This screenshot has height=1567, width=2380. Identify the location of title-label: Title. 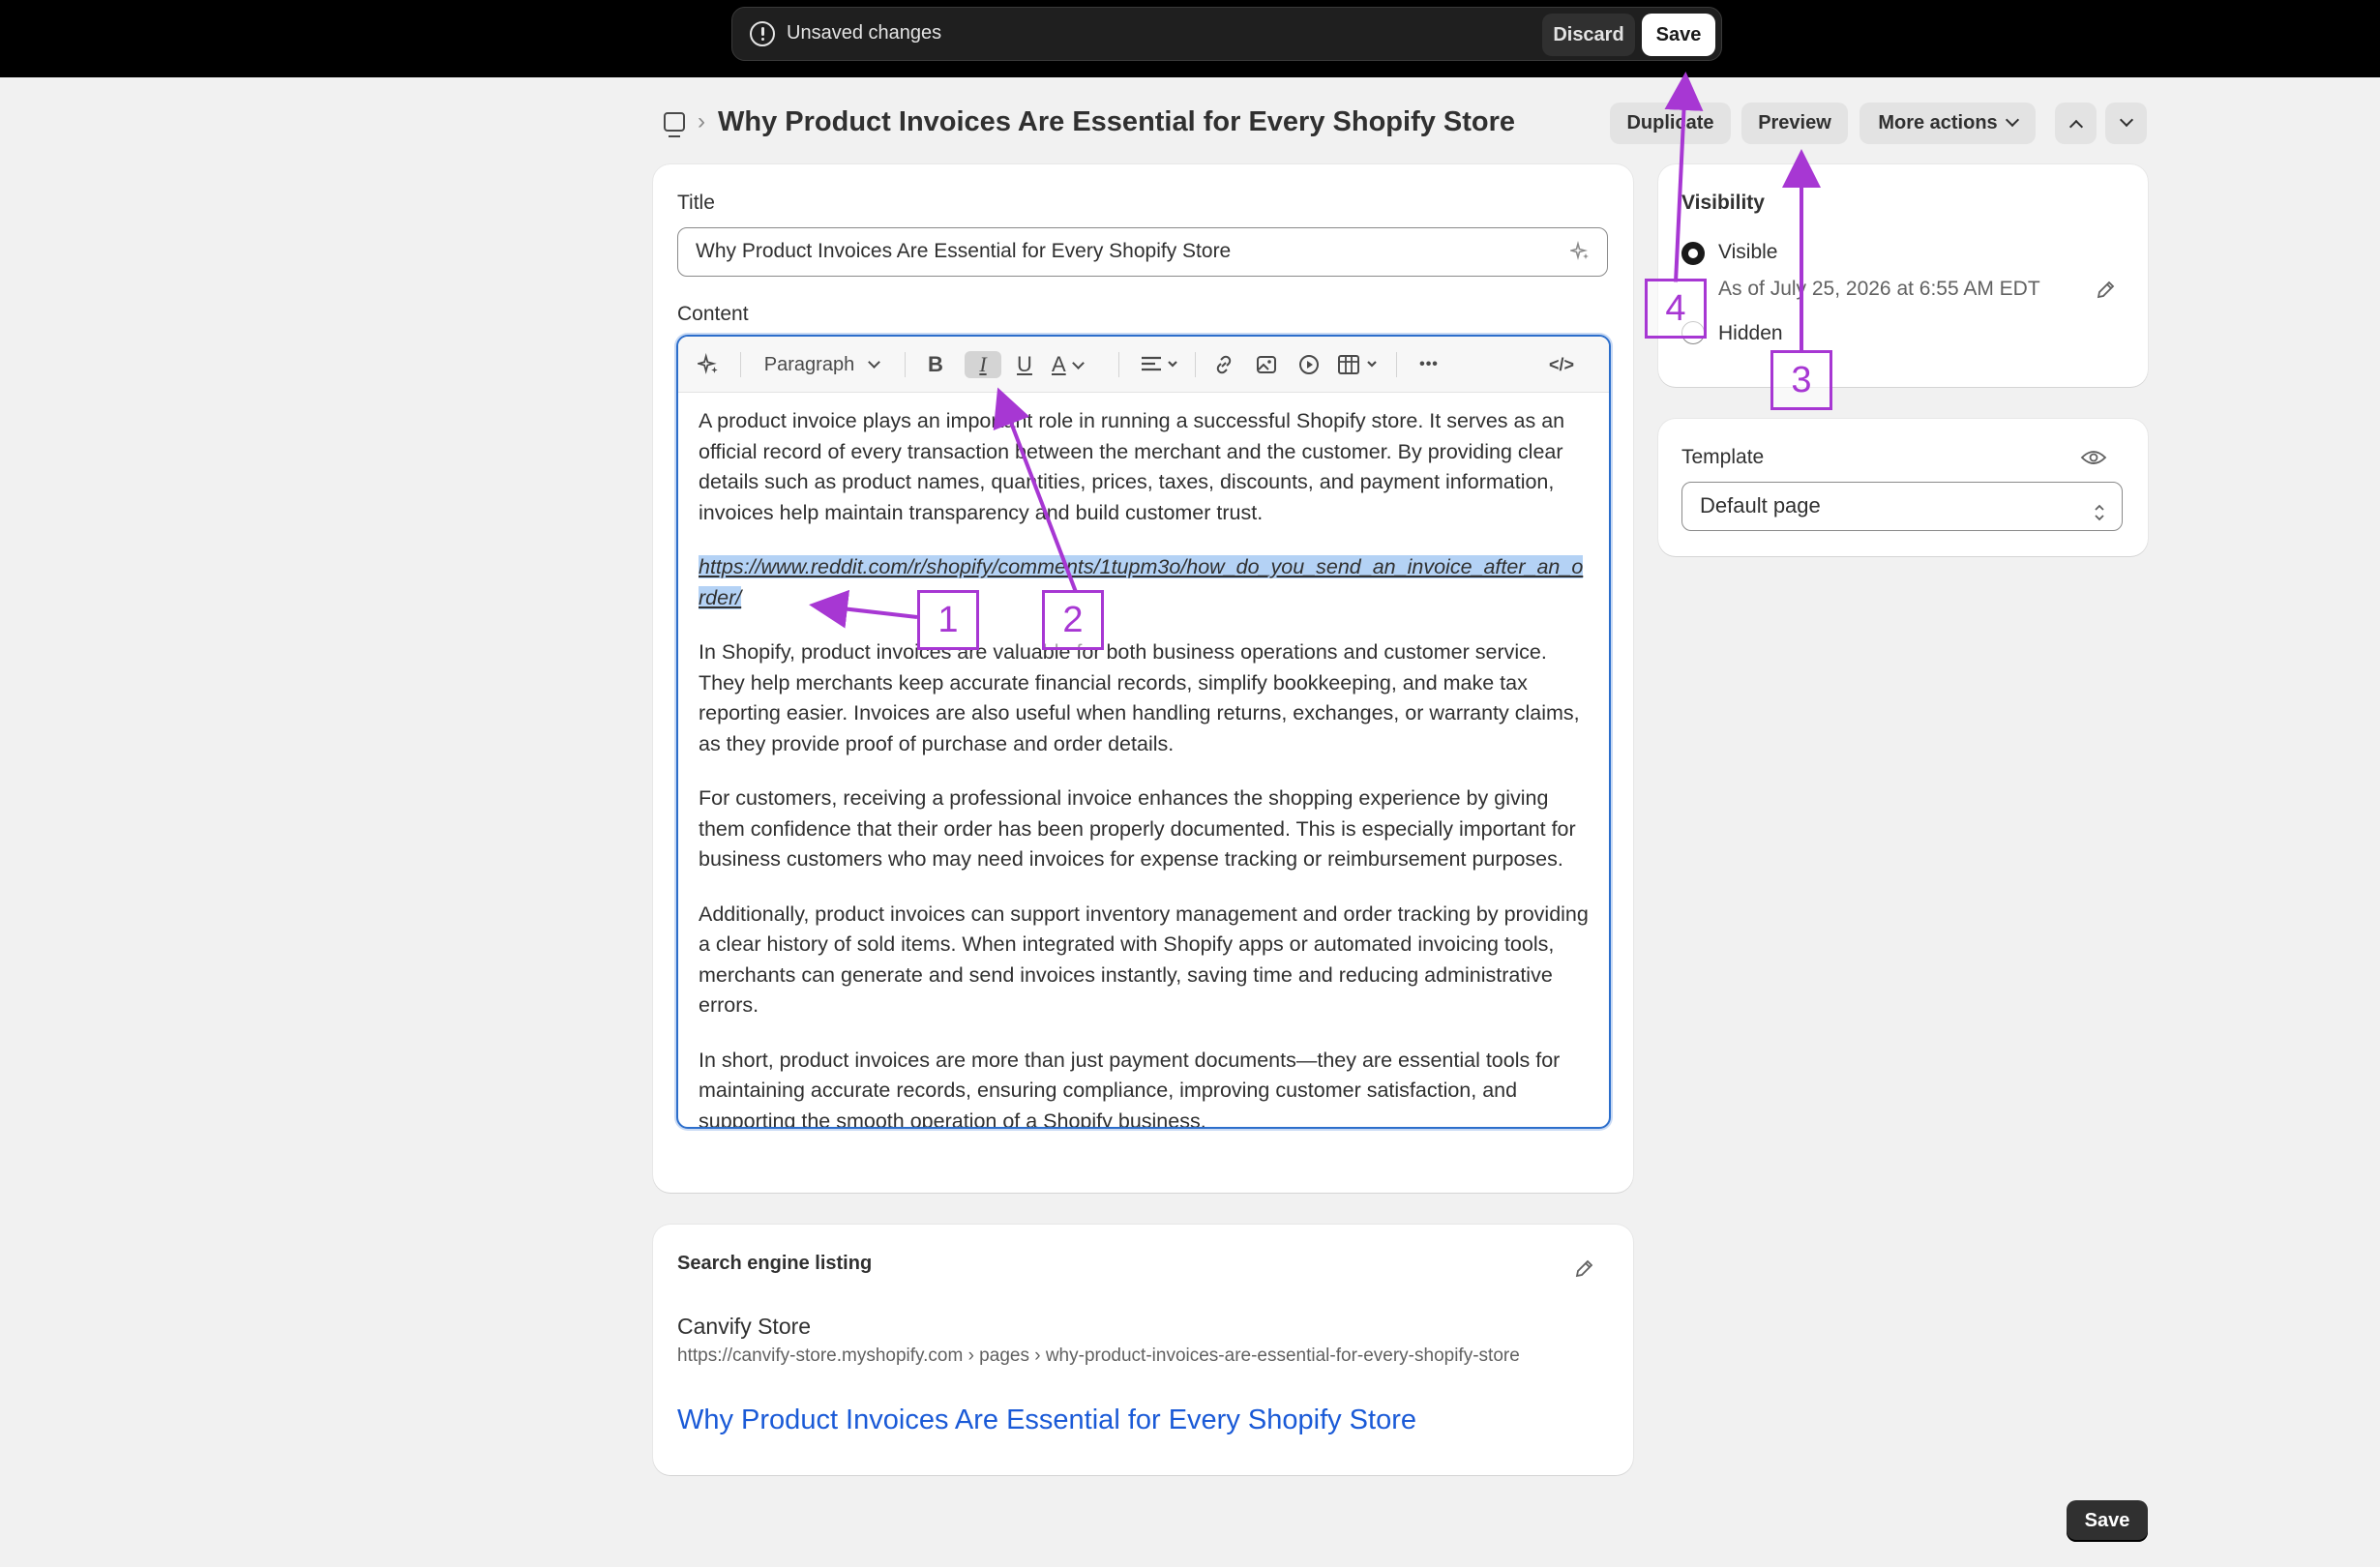
(696, 203).